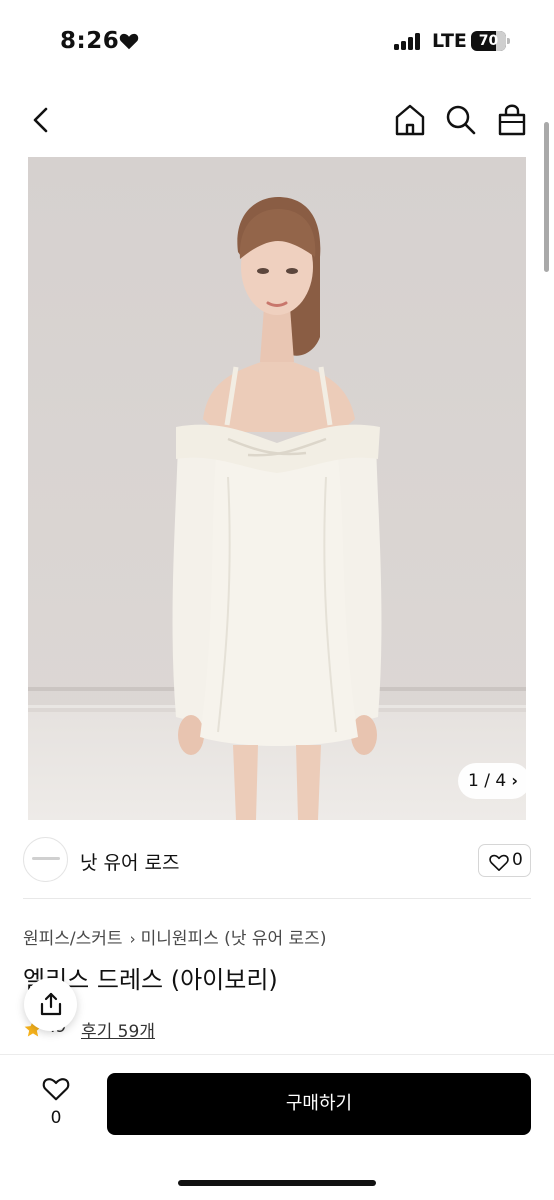 This screenshot has width=554, height=1200. Describe the element at coordinates (73, 939) in the screenshot. I see `breadcrumb-category: 원피스/스커트` at that location.